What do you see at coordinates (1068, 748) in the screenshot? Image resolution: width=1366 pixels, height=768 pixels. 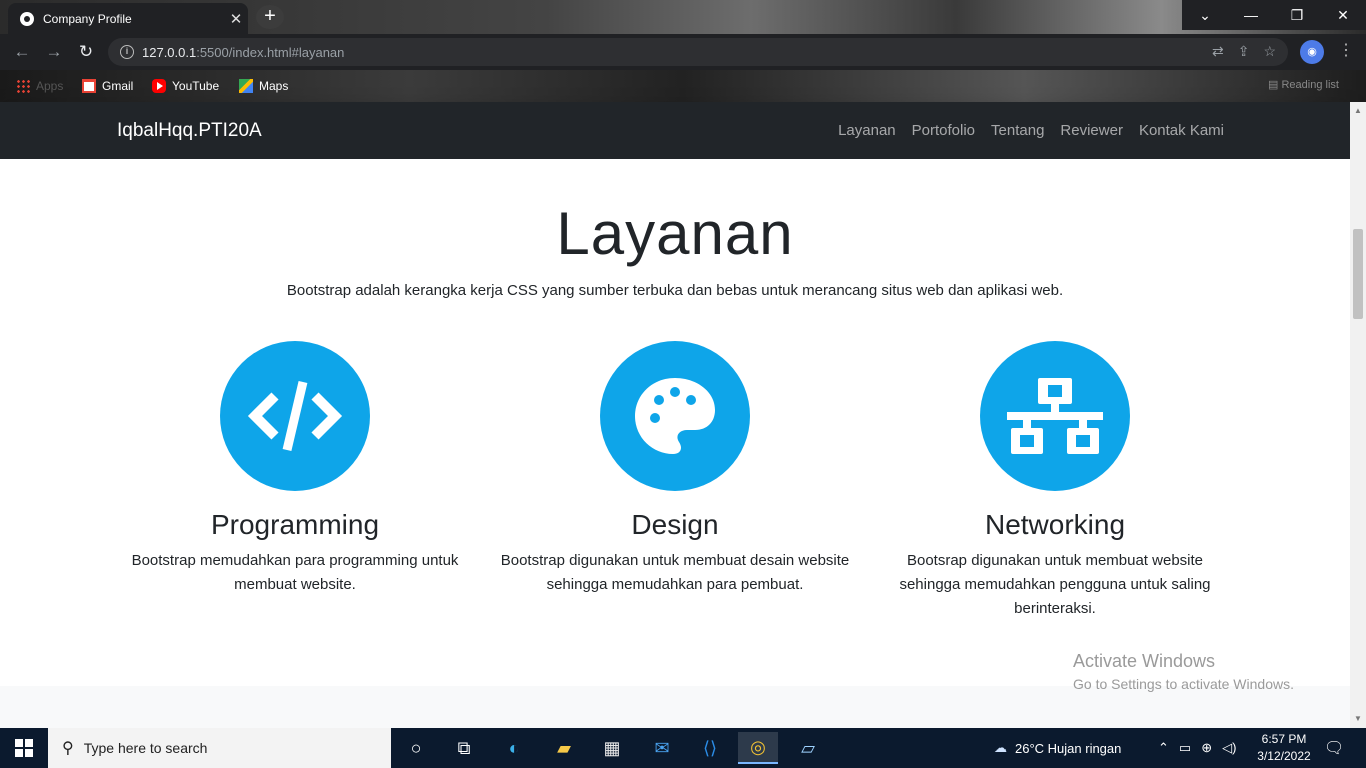 I see `weather-text: 26°C Hujan ringan` at bounding box center [1068, 748].